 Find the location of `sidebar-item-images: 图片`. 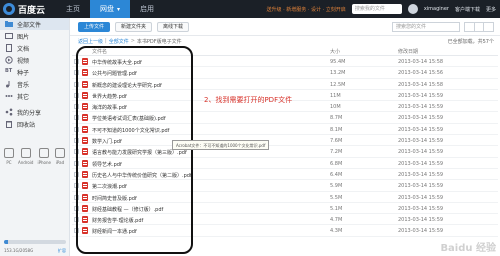

sidebar-item-images: 图片 is located at coordinates (34, 36).